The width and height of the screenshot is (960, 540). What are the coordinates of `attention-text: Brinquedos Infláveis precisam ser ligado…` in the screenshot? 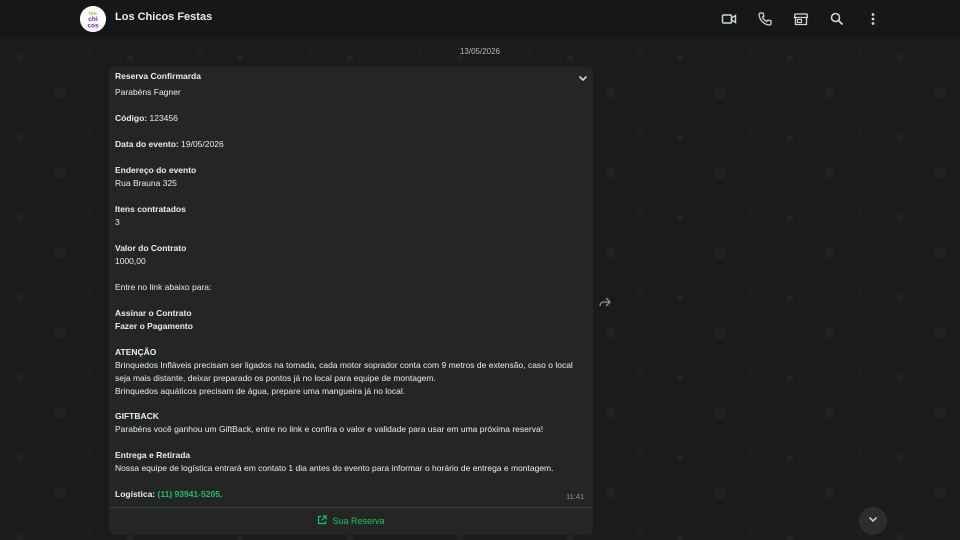 It's located at (344, 371).